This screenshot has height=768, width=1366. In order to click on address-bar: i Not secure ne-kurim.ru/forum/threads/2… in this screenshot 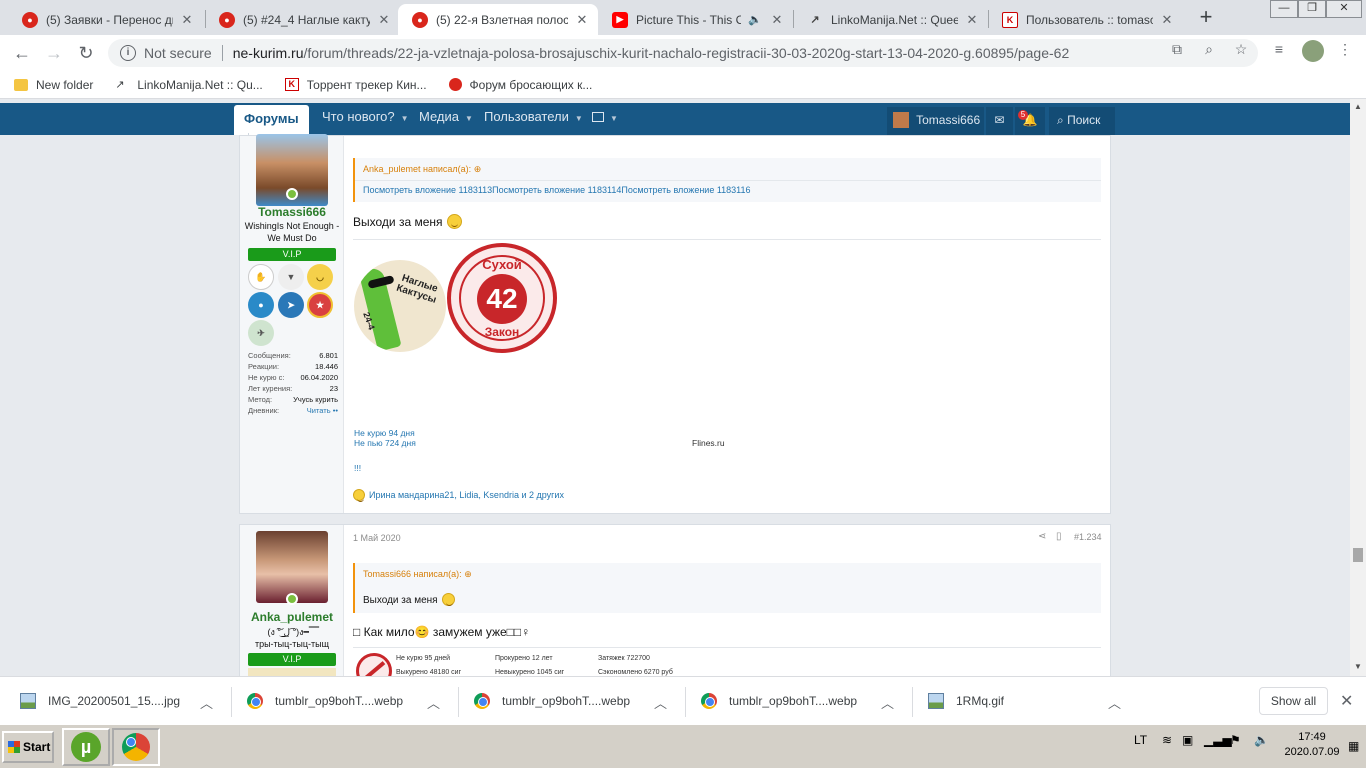, I will do `click(683, 53)`.